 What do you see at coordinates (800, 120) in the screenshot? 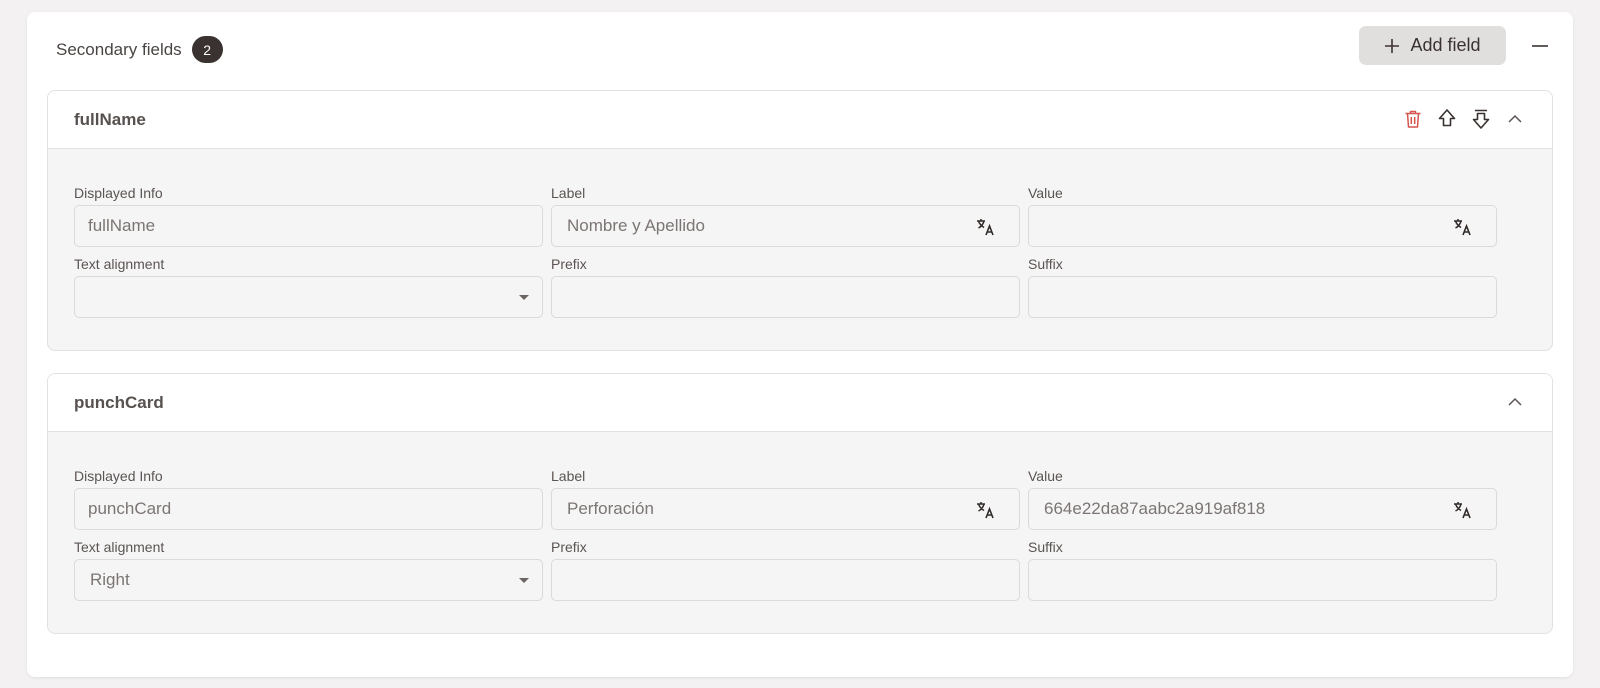
I see `field-panel-header: fullName` at bounding box center [800, 120].